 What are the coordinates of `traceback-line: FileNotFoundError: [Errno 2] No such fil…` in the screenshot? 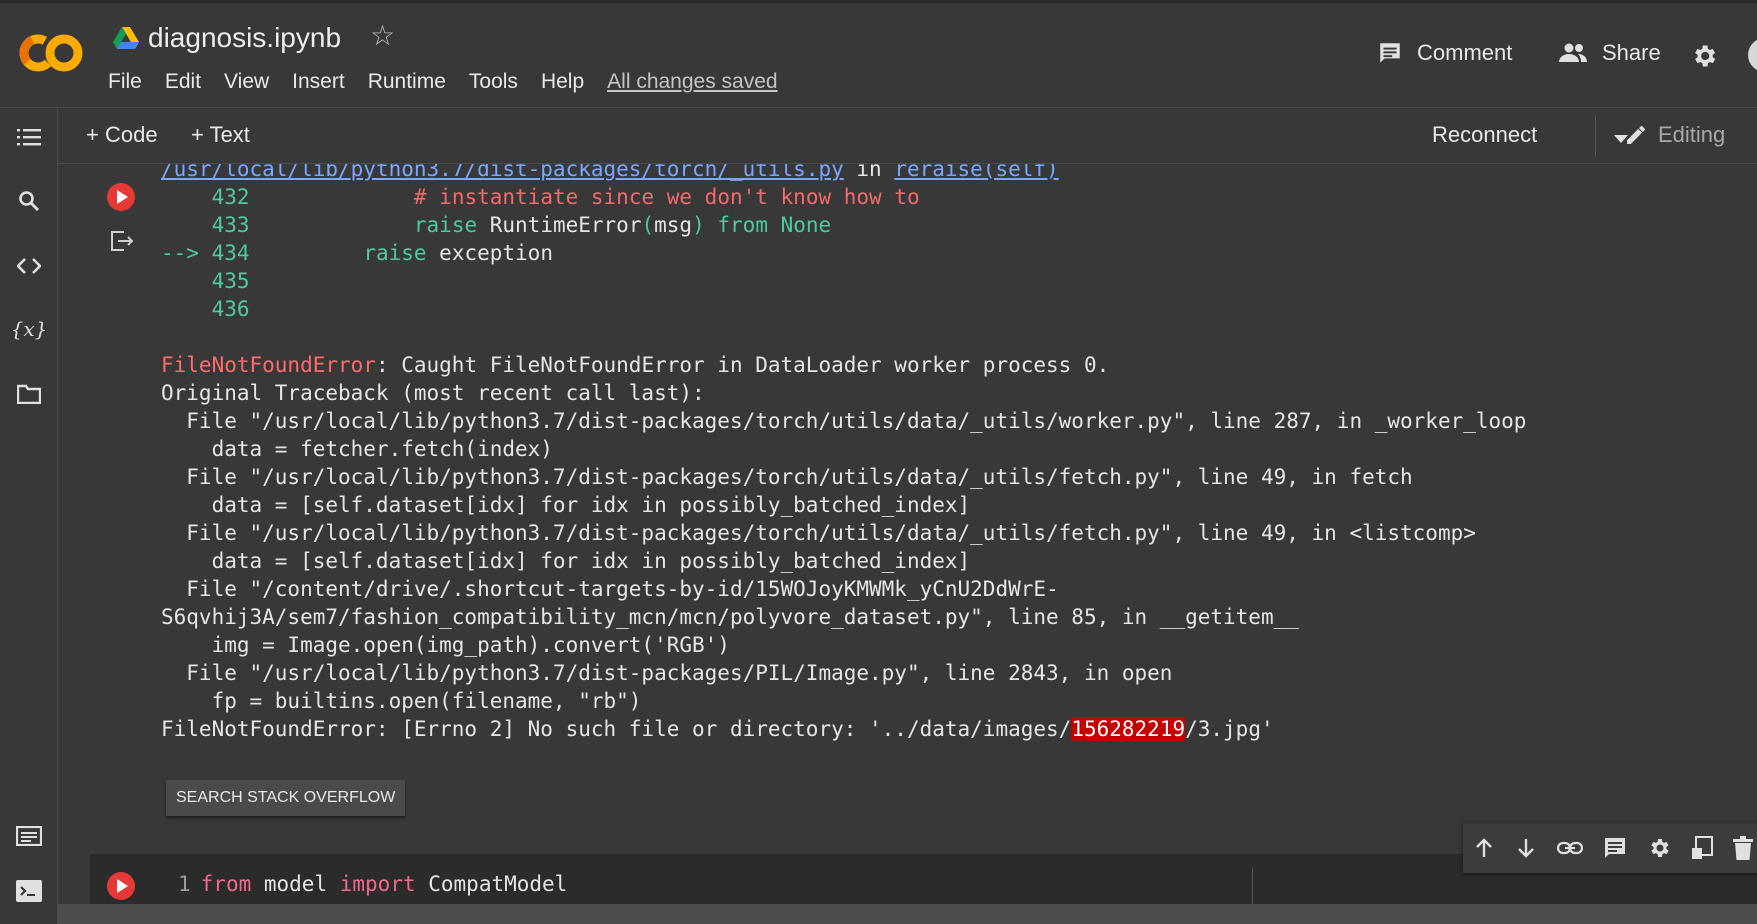 It's located at (843, 729).